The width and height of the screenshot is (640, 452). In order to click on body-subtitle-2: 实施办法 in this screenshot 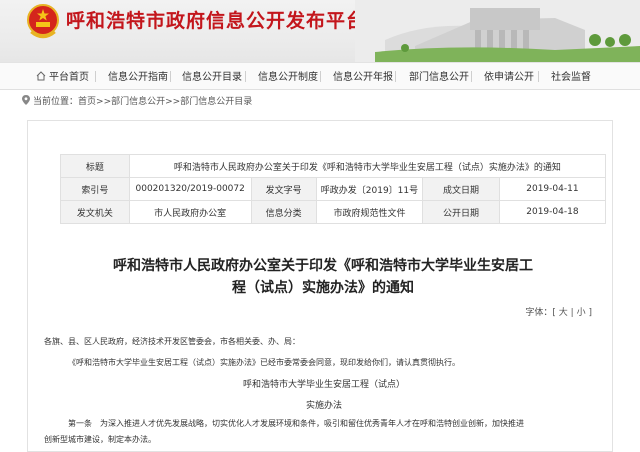, I will do `click(323, 406)`.